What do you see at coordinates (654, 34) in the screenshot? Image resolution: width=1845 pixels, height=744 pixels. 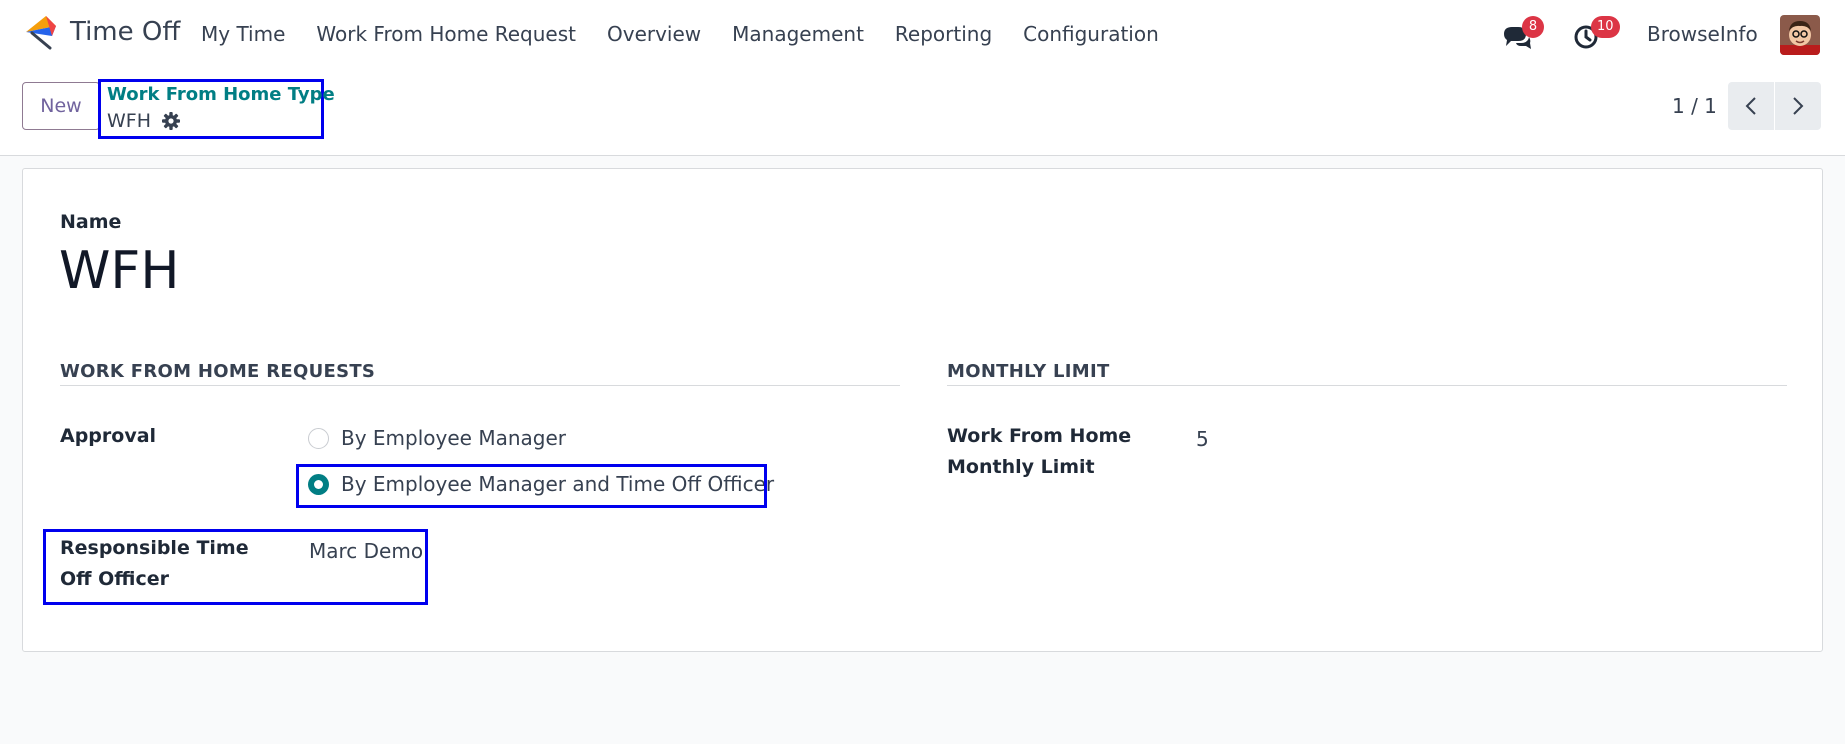 I see `menu-overview: Overview` at bounding box center [654, 34].